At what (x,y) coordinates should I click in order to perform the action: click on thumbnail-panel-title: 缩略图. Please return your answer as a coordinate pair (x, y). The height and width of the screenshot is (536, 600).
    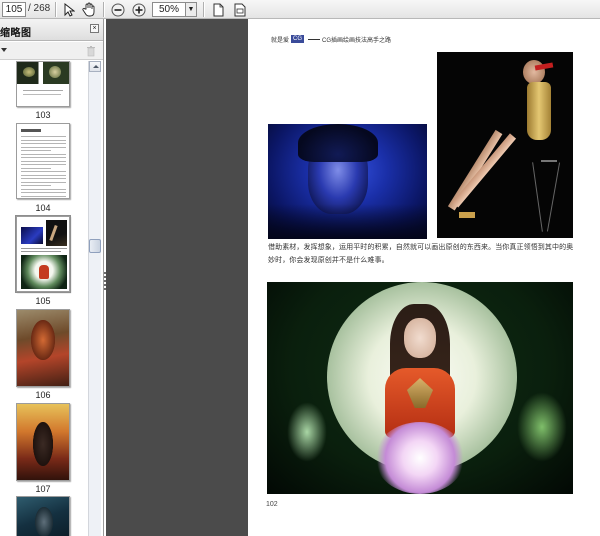
    Looking at the image, I should click on (16, 33).